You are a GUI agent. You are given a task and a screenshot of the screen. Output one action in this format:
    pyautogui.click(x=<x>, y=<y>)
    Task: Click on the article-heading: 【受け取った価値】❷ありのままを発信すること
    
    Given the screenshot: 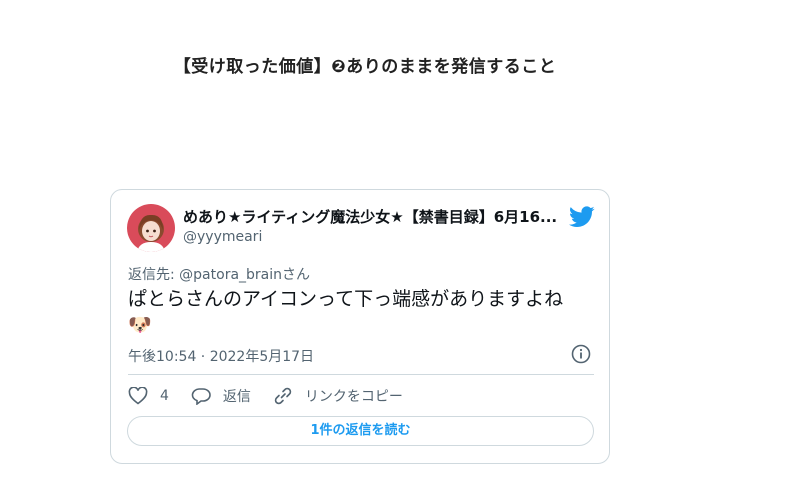 What is the action you would take?
    pyautogui.click(x=365, y=67)
    